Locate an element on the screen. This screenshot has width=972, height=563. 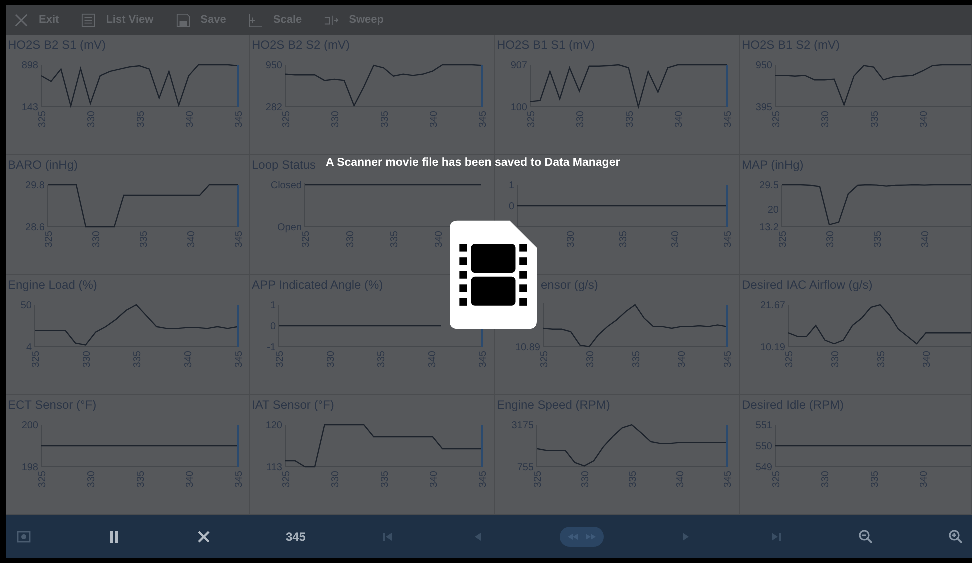
save-icon is located at coordinates (183, 20).